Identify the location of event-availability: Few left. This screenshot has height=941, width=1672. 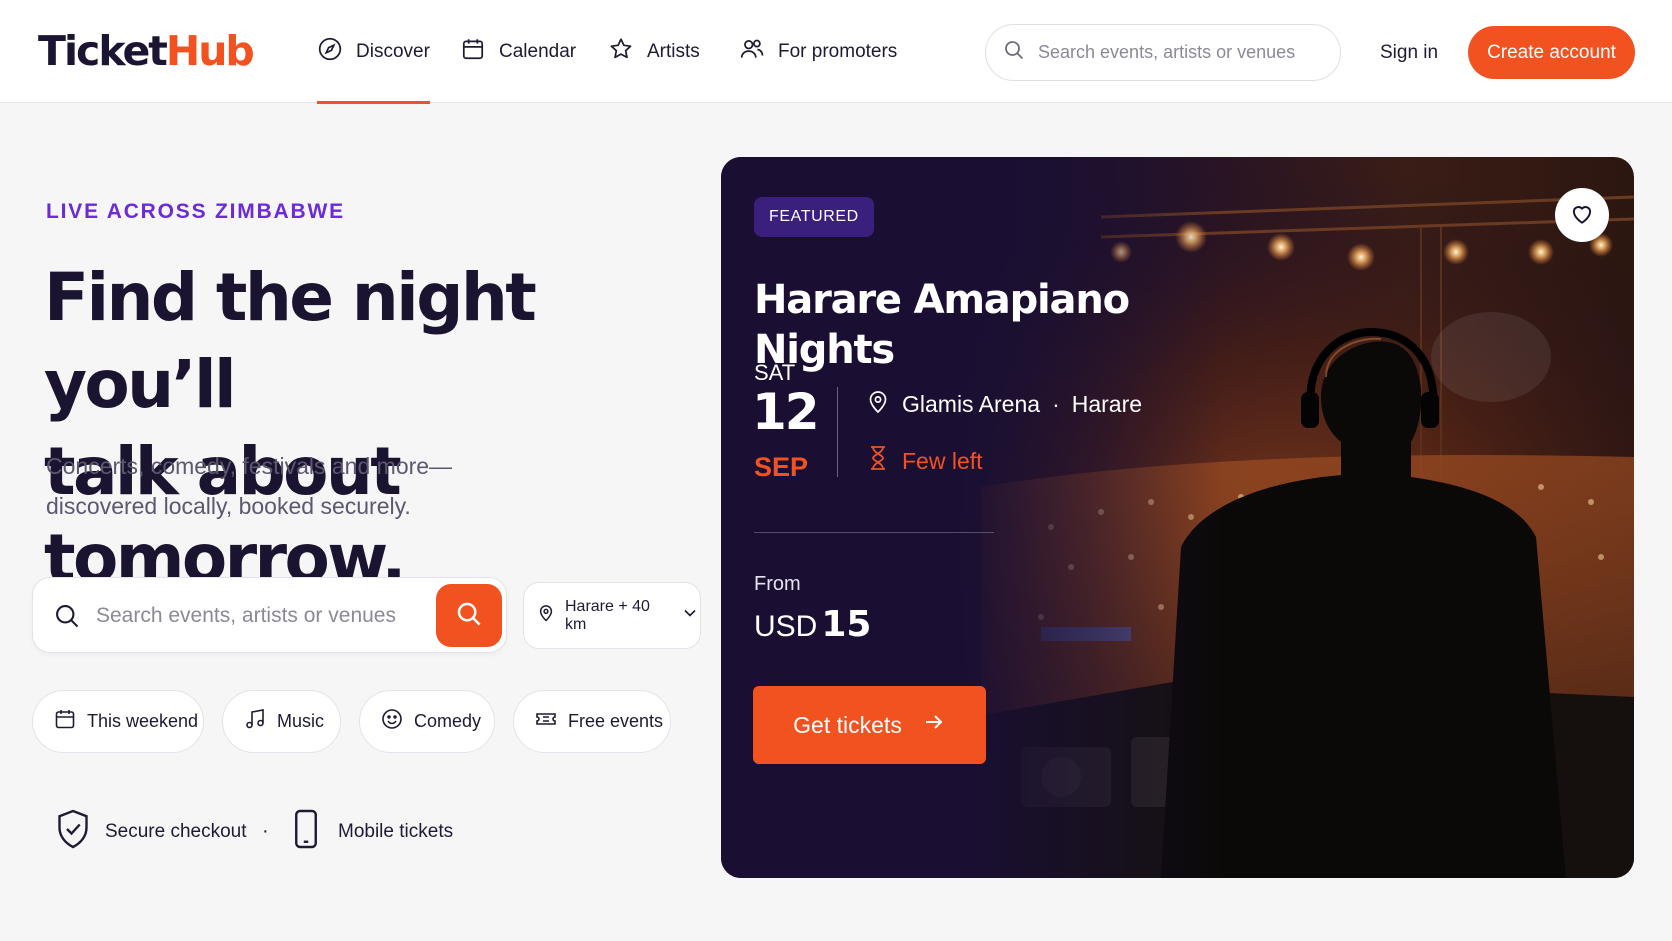
(924, 461).